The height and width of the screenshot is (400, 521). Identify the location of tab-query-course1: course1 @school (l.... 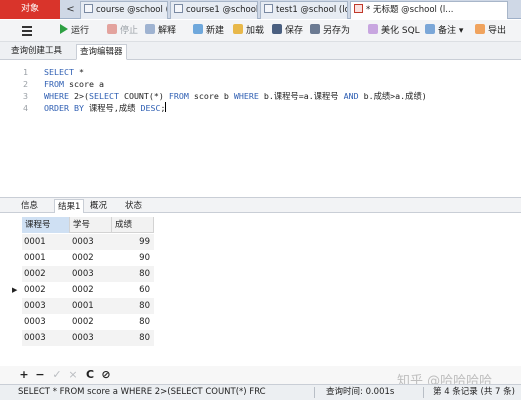
(214, 10).